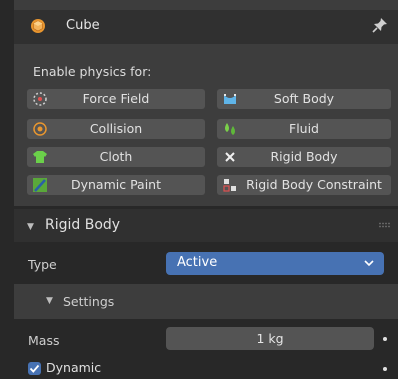 This screenshot has width=398, height=379. I want to click on checkbox-icon, so click(34, 368).